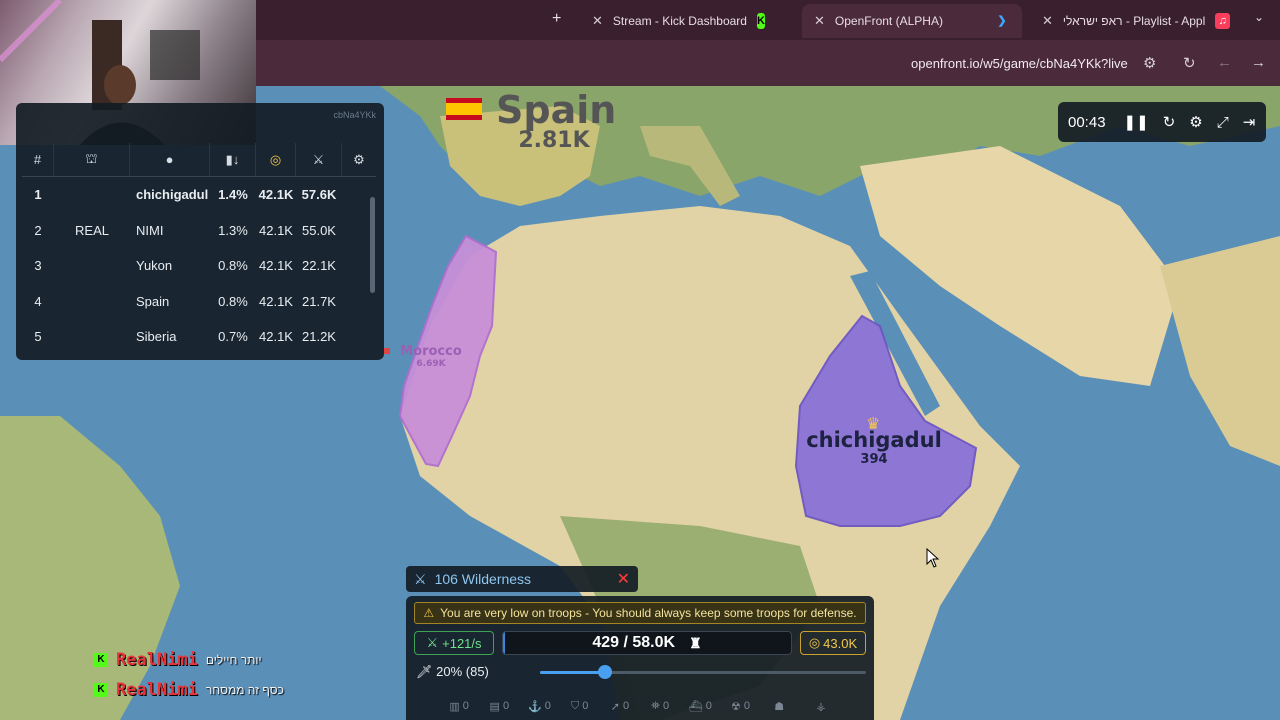 This screenshot has width=1280, height=720. Describe the element at coordinates (233, 159) in the screenshot. I see `tiles-sort-icon: ▮↓` at that location.